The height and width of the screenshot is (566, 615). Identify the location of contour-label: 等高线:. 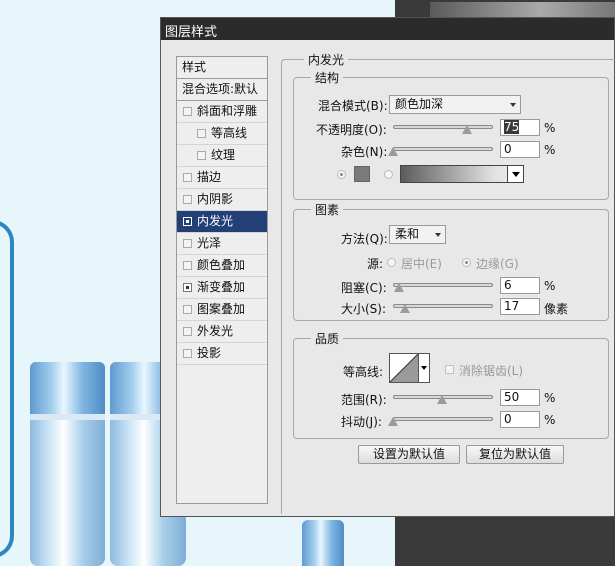
(363, 372).